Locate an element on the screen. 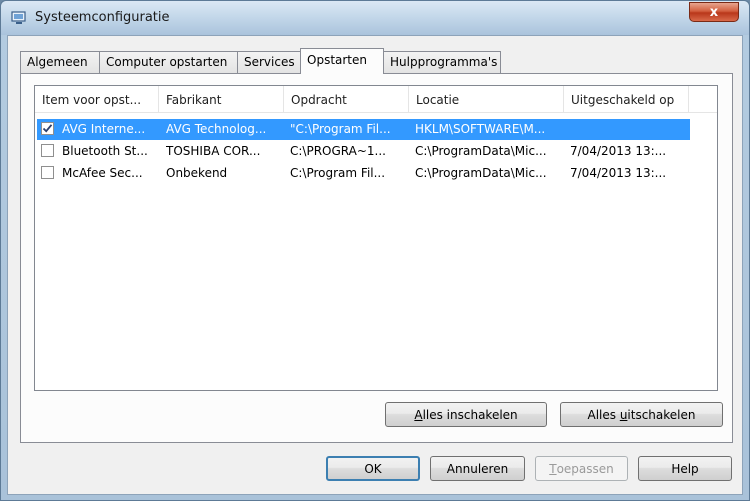  button-label: OK is located at coordinates (373, 468).